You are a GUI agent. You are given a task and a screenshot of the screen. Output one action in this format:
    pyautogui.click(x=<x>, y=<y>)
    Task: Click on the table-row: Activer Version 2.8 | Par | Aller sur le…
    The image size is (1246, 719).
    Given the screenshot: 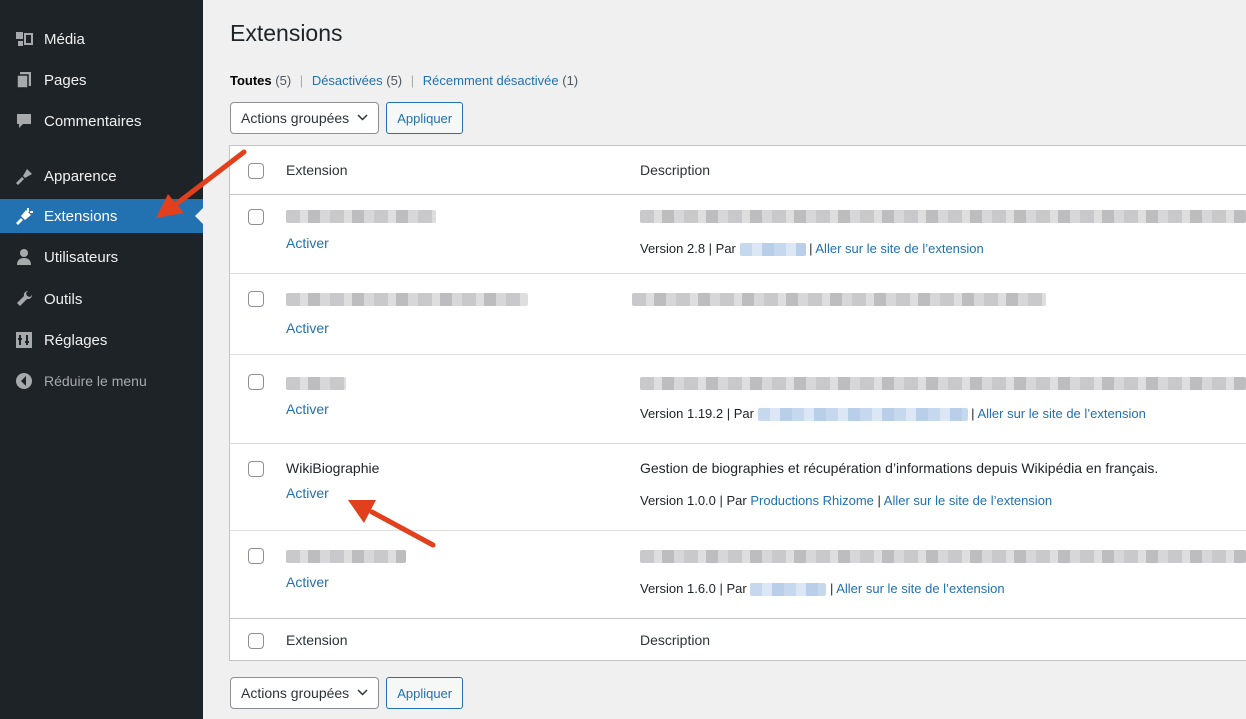 What is the action you would take?
    pyautogui.click(x=738, y=234)
    